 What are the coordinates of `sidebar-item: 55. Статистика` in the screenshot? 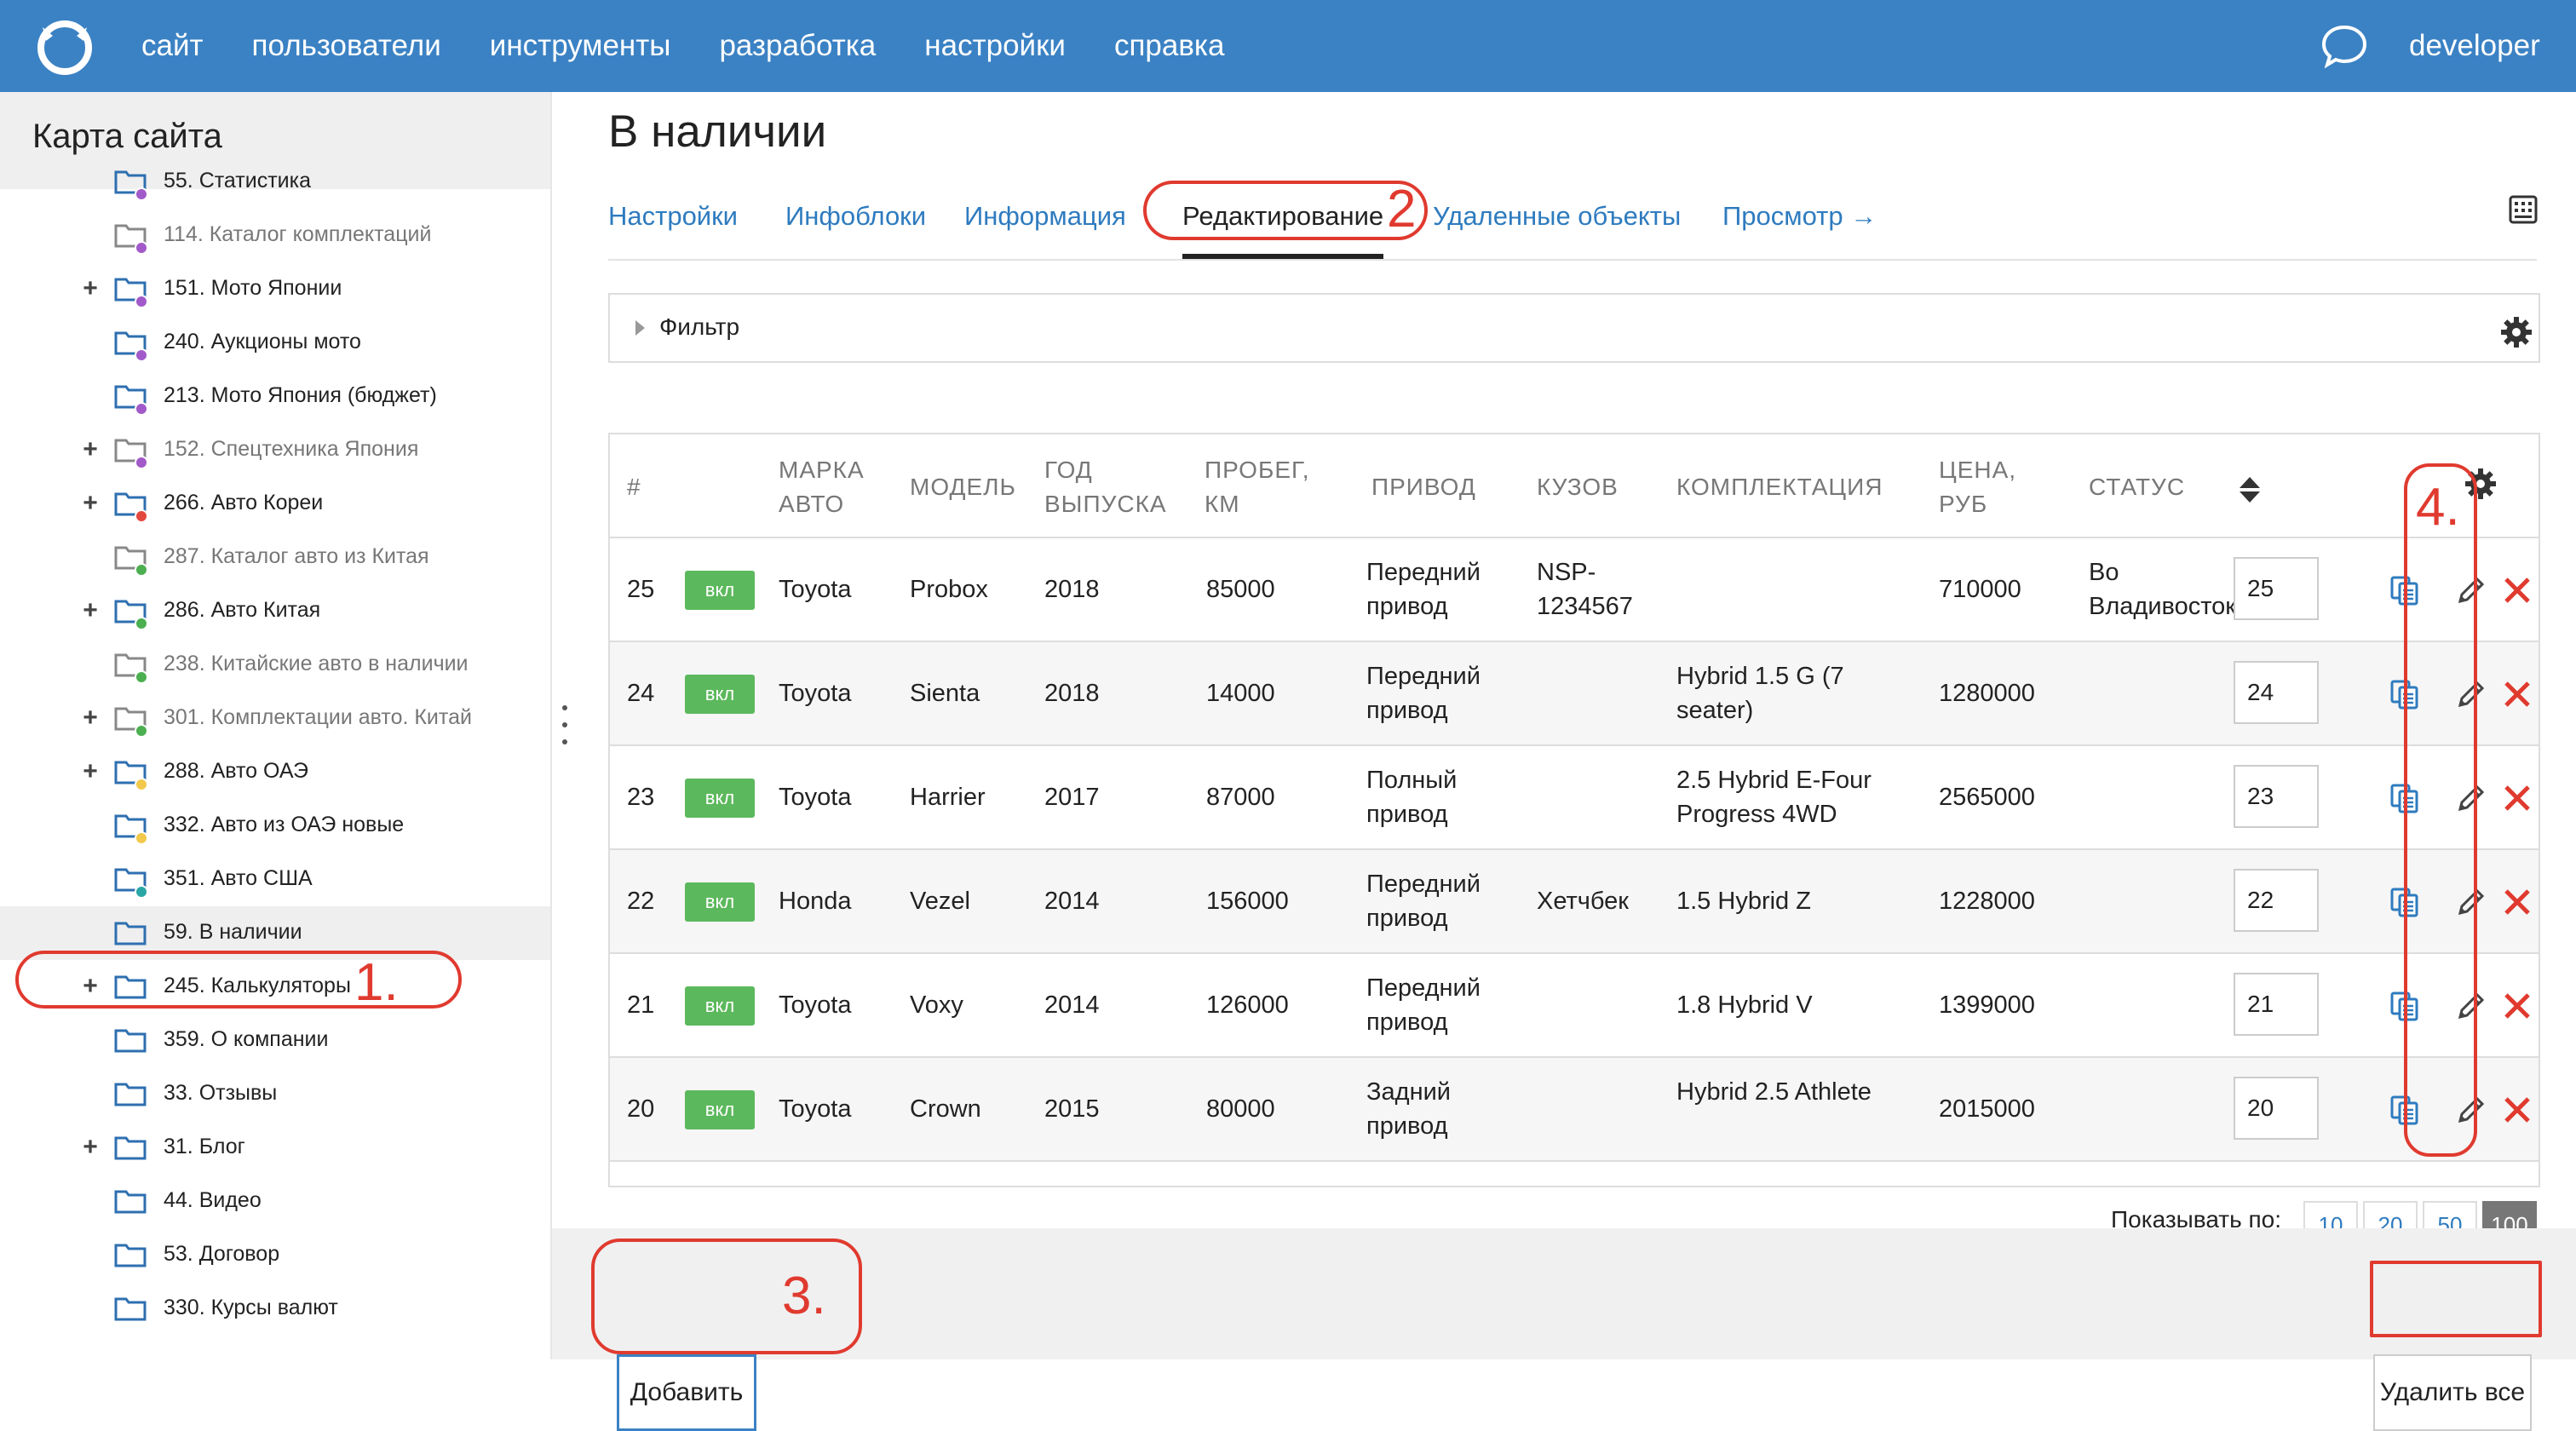 It's located at (275, 182).